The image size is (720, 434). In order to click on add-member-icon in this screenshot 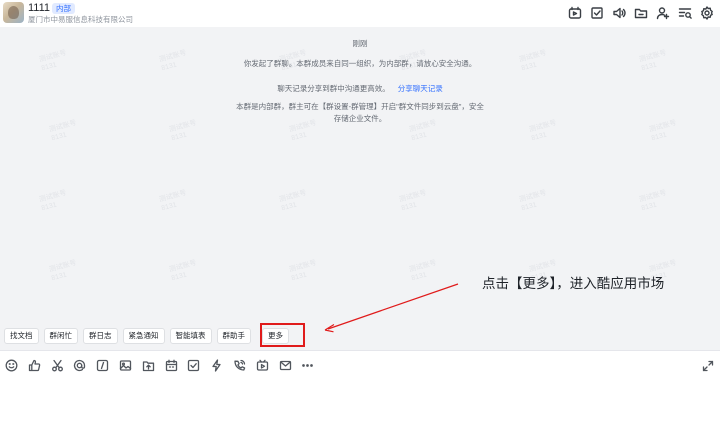, I will do `click(663, 13)`.